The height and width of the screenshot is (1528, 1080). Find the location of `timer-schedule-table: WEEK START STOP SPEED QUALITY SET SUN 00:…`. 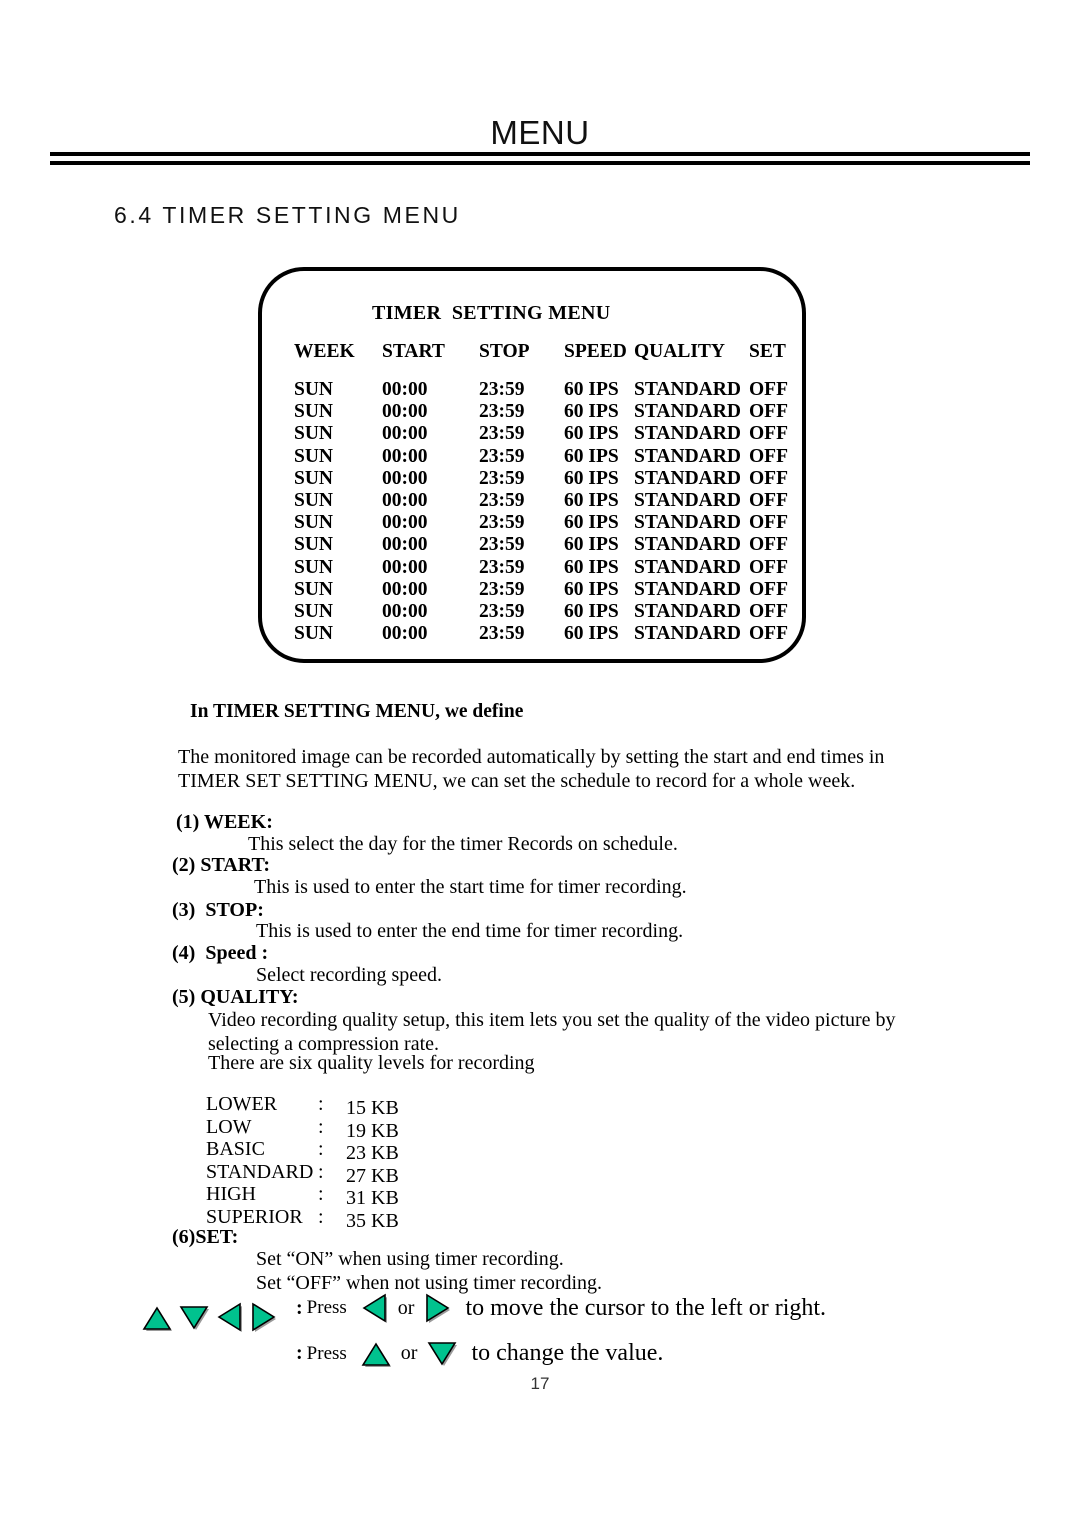

timer-schedule-table: WEEK START STOP SPEED QUALITY SET SUN 00:… is located at coordinates (532, 493).